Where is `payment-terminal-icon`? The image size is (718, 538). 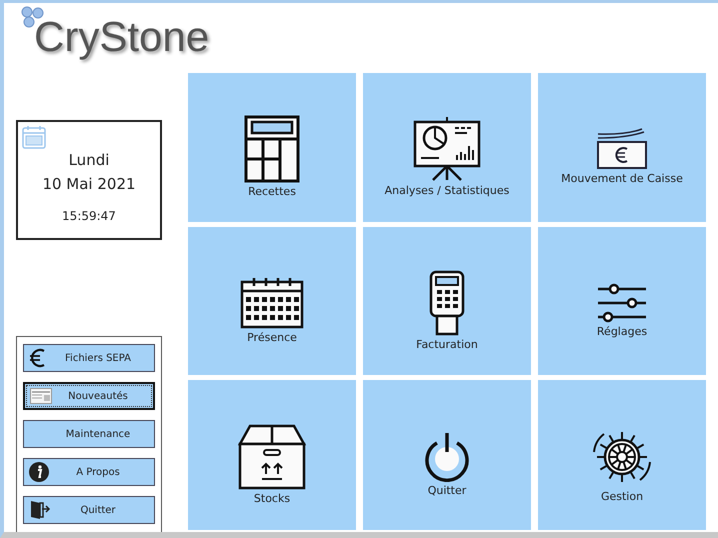 payment-terminal-icon is located at coordinates (447, 303).